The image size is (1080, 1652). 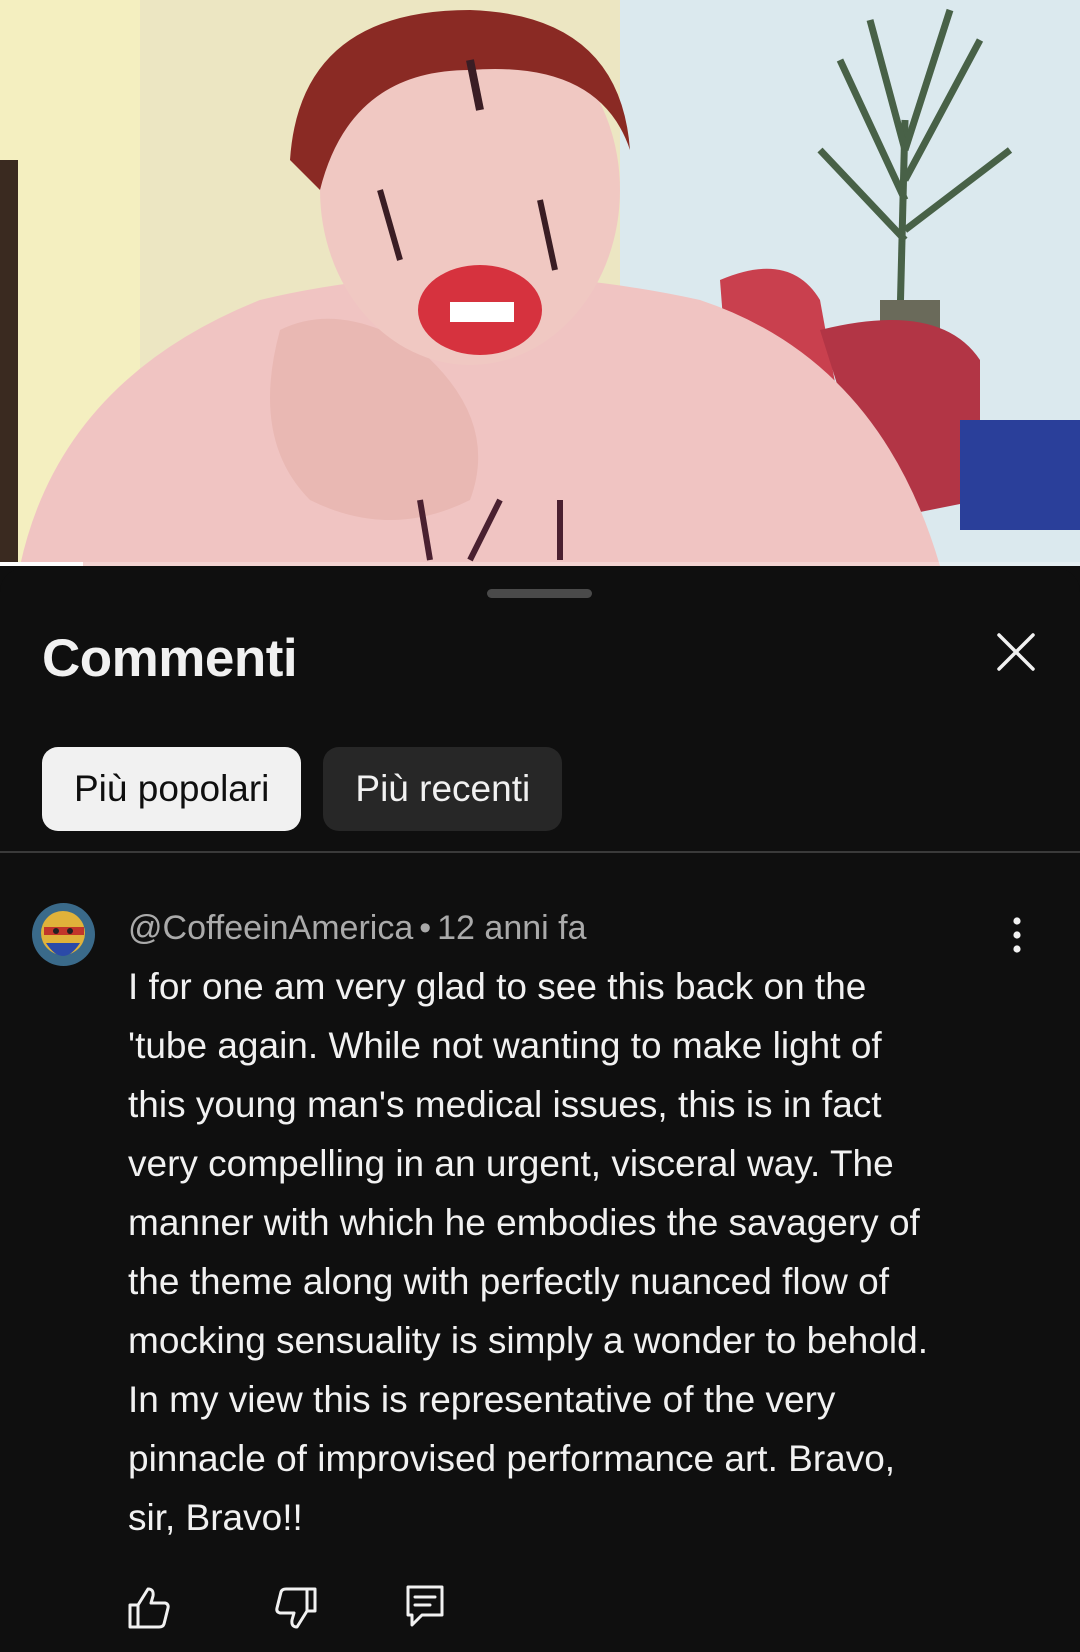 I want to click on sort-chips: Più popolari Più recenti, so click(x=302, y=789).